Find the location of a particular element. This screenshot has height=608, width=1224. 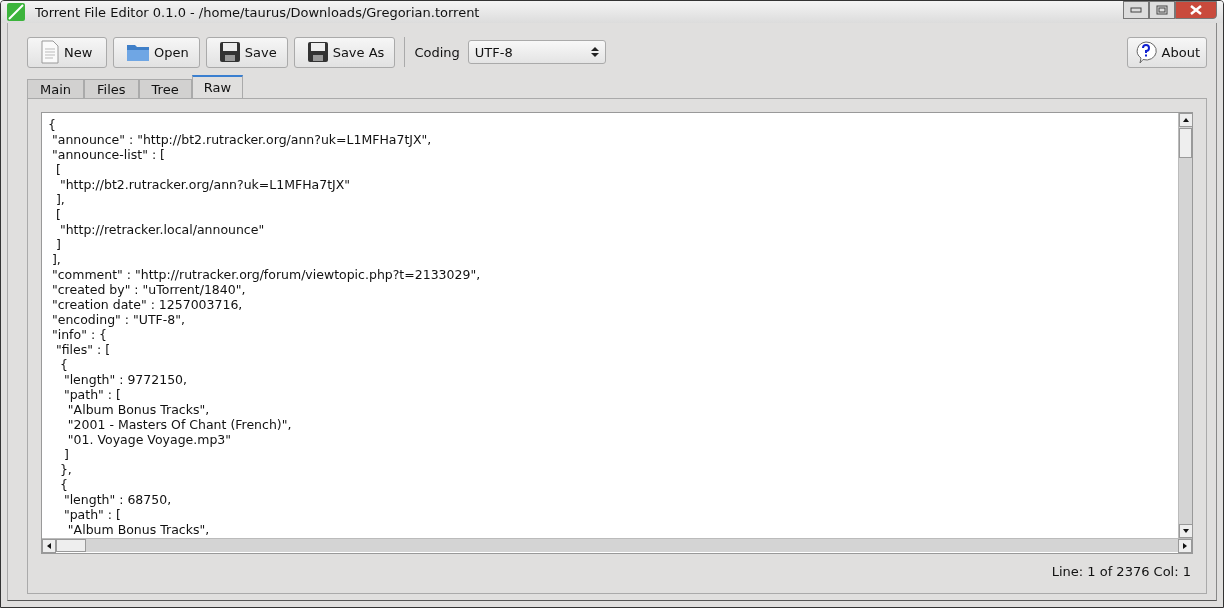

code-line: "2001 - Masters Of Chant (French)", is located at coordinates (179, 424).